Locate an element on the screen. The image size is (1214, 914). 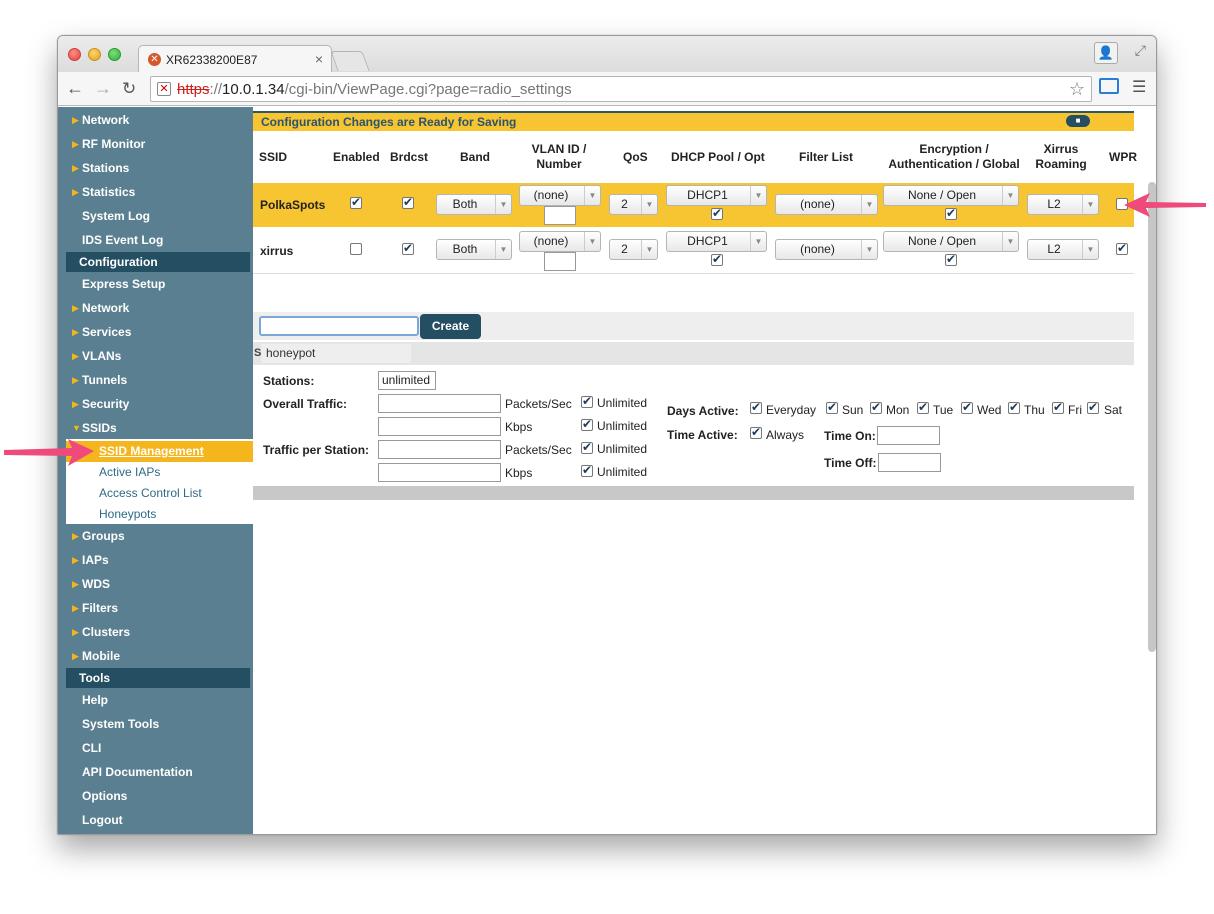
sidebar-item-api-documentation: API Documentation is located at coordinates (156, 772).